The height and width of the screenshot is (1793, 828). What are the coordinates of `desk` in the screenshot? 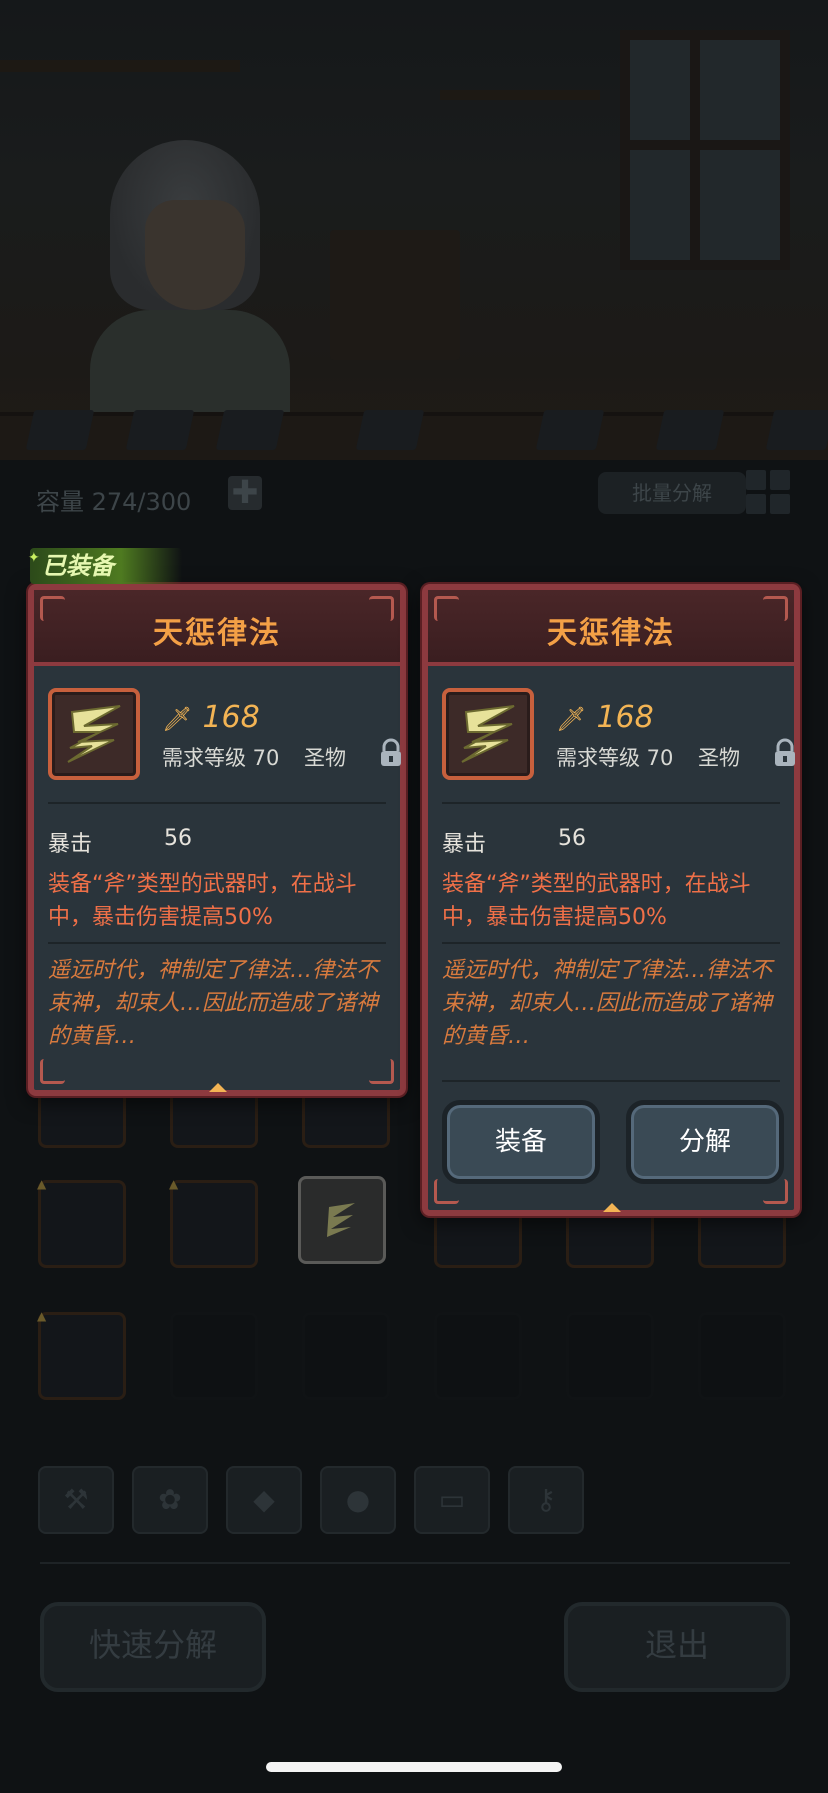 It's located at (395, 295).